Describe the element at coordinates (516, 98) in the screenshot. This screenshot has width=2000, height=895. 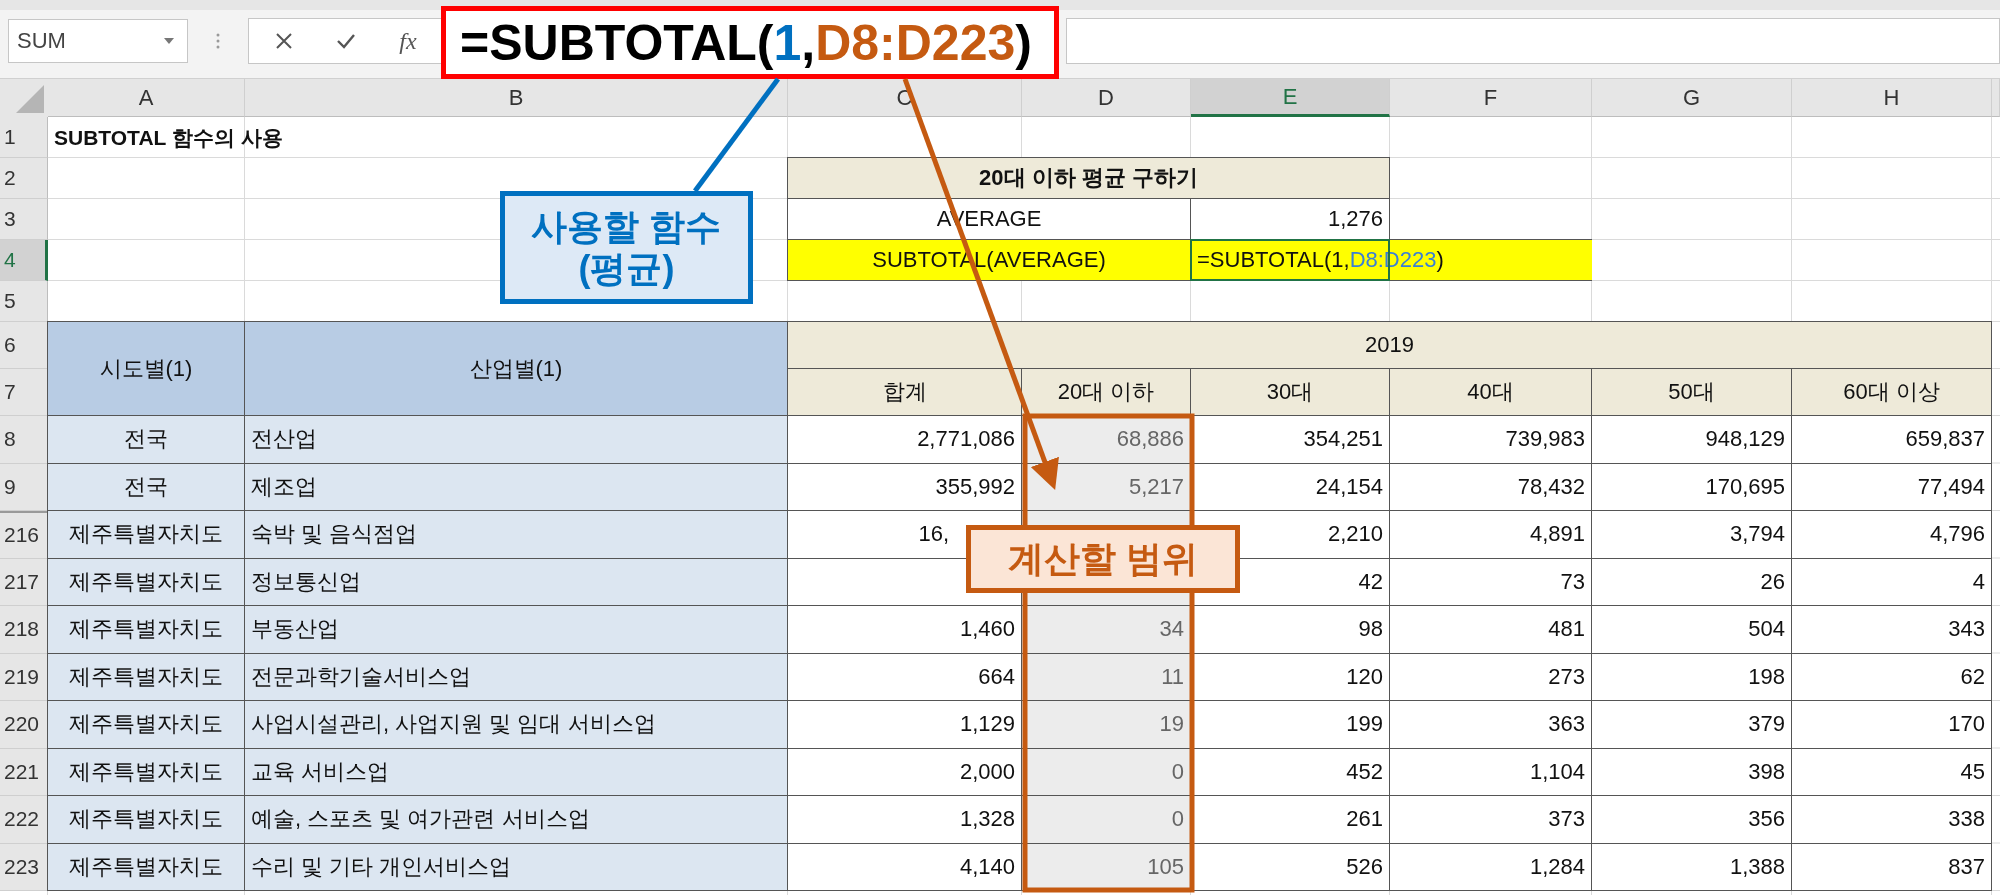
I see `column-header: B` at that location.